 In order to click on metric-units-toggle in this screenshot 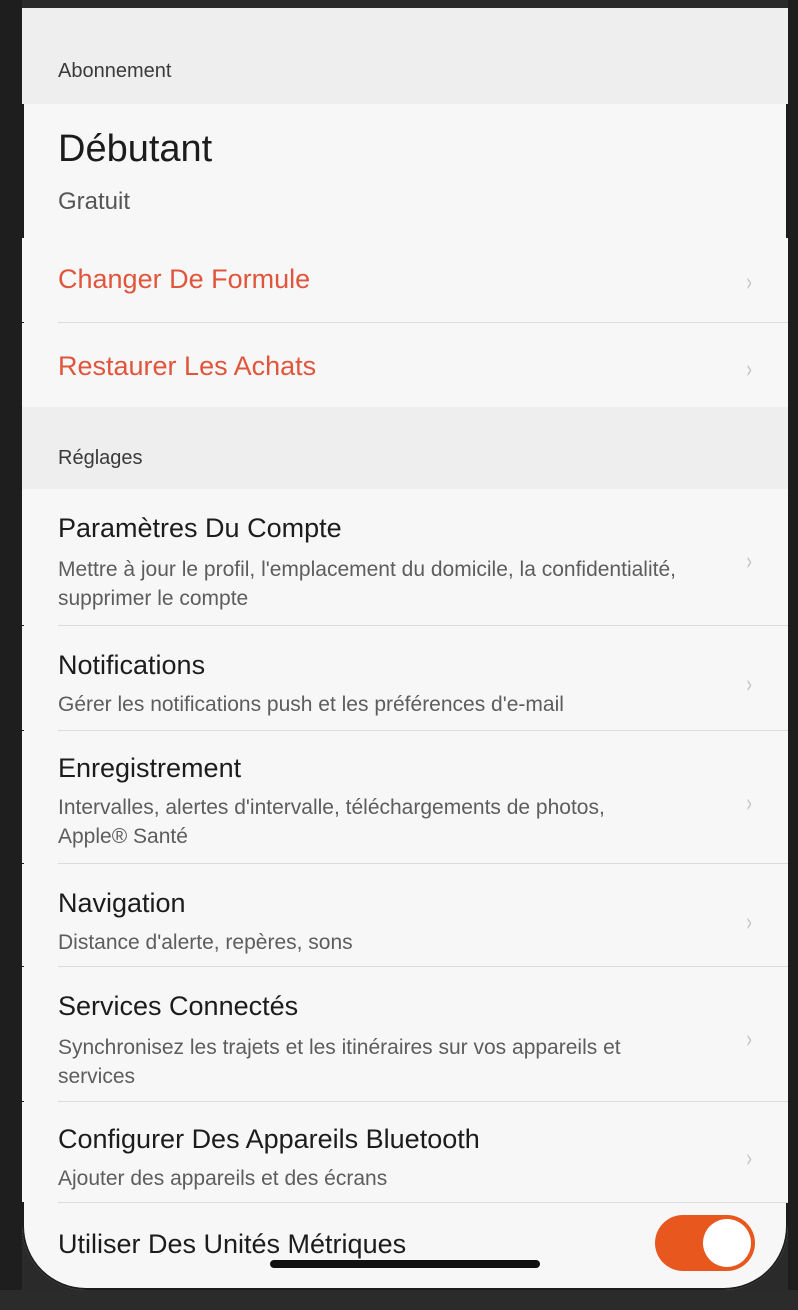, I will do `click(705, 1243)`.